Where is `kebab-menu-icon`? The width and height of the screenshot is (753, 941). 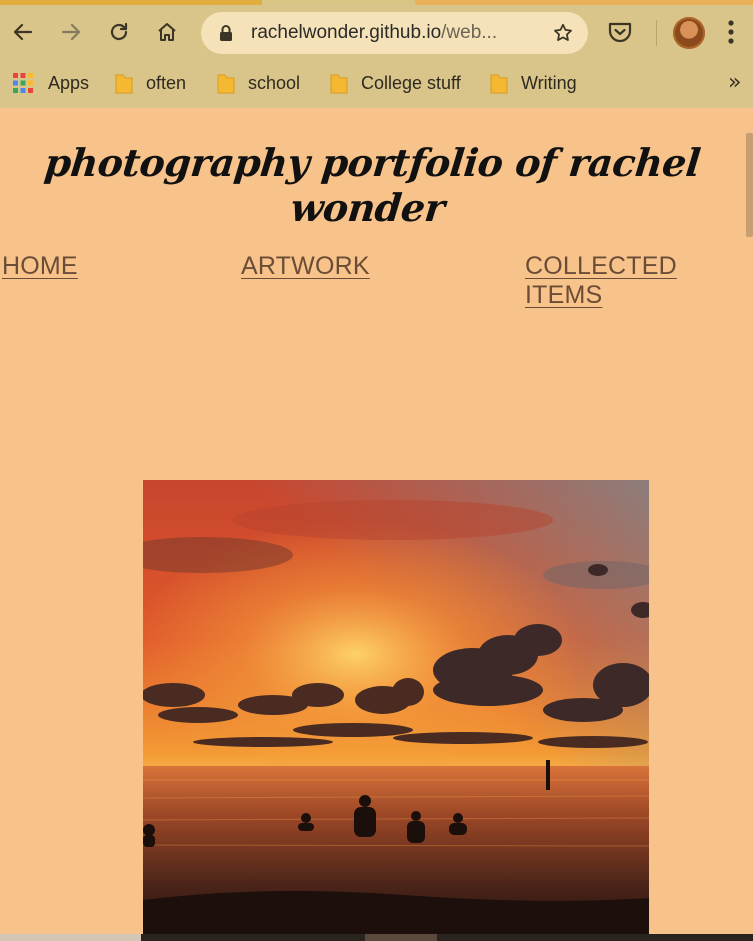 kebab-menu-icon is located at coordinates (731, 32).